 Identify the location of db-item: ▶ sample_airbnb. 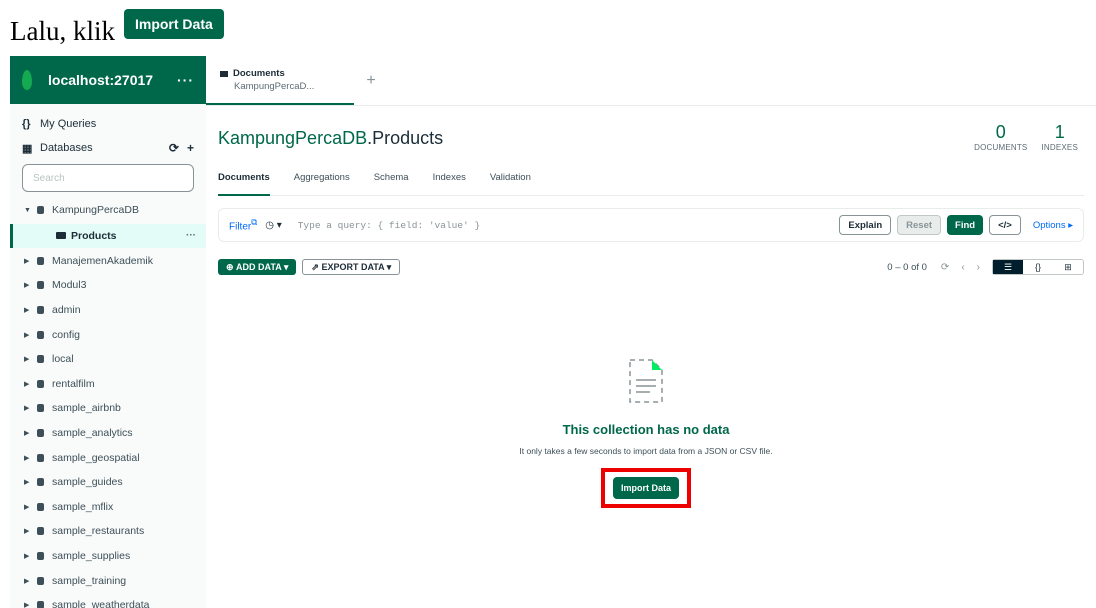
(108, 408).